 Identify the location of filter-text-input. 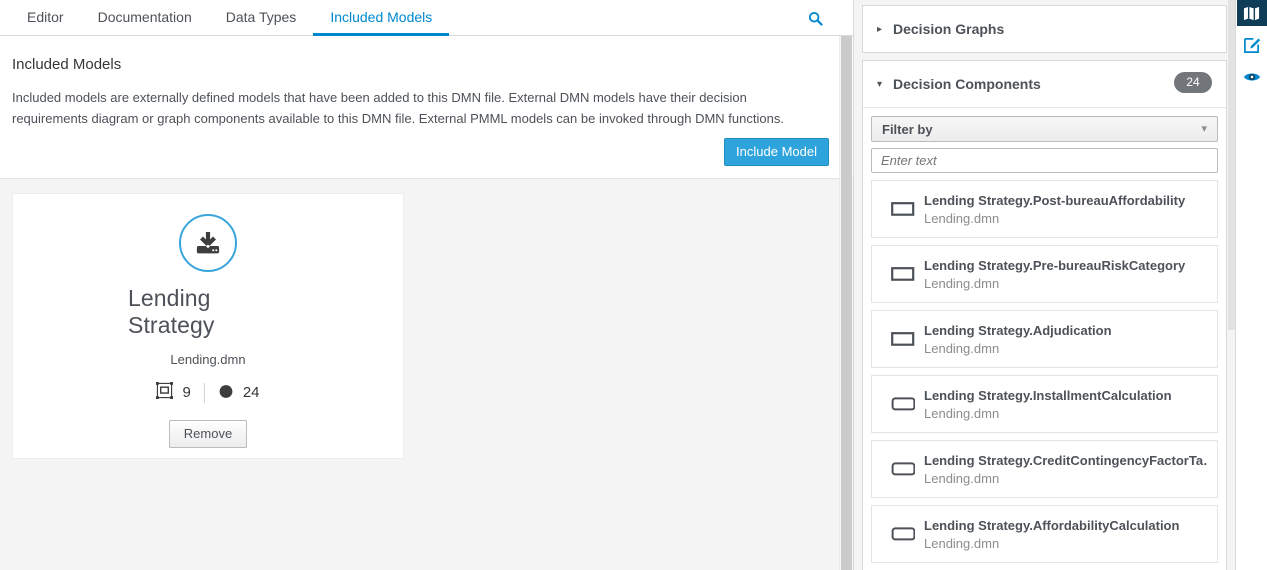
(1044, 160).